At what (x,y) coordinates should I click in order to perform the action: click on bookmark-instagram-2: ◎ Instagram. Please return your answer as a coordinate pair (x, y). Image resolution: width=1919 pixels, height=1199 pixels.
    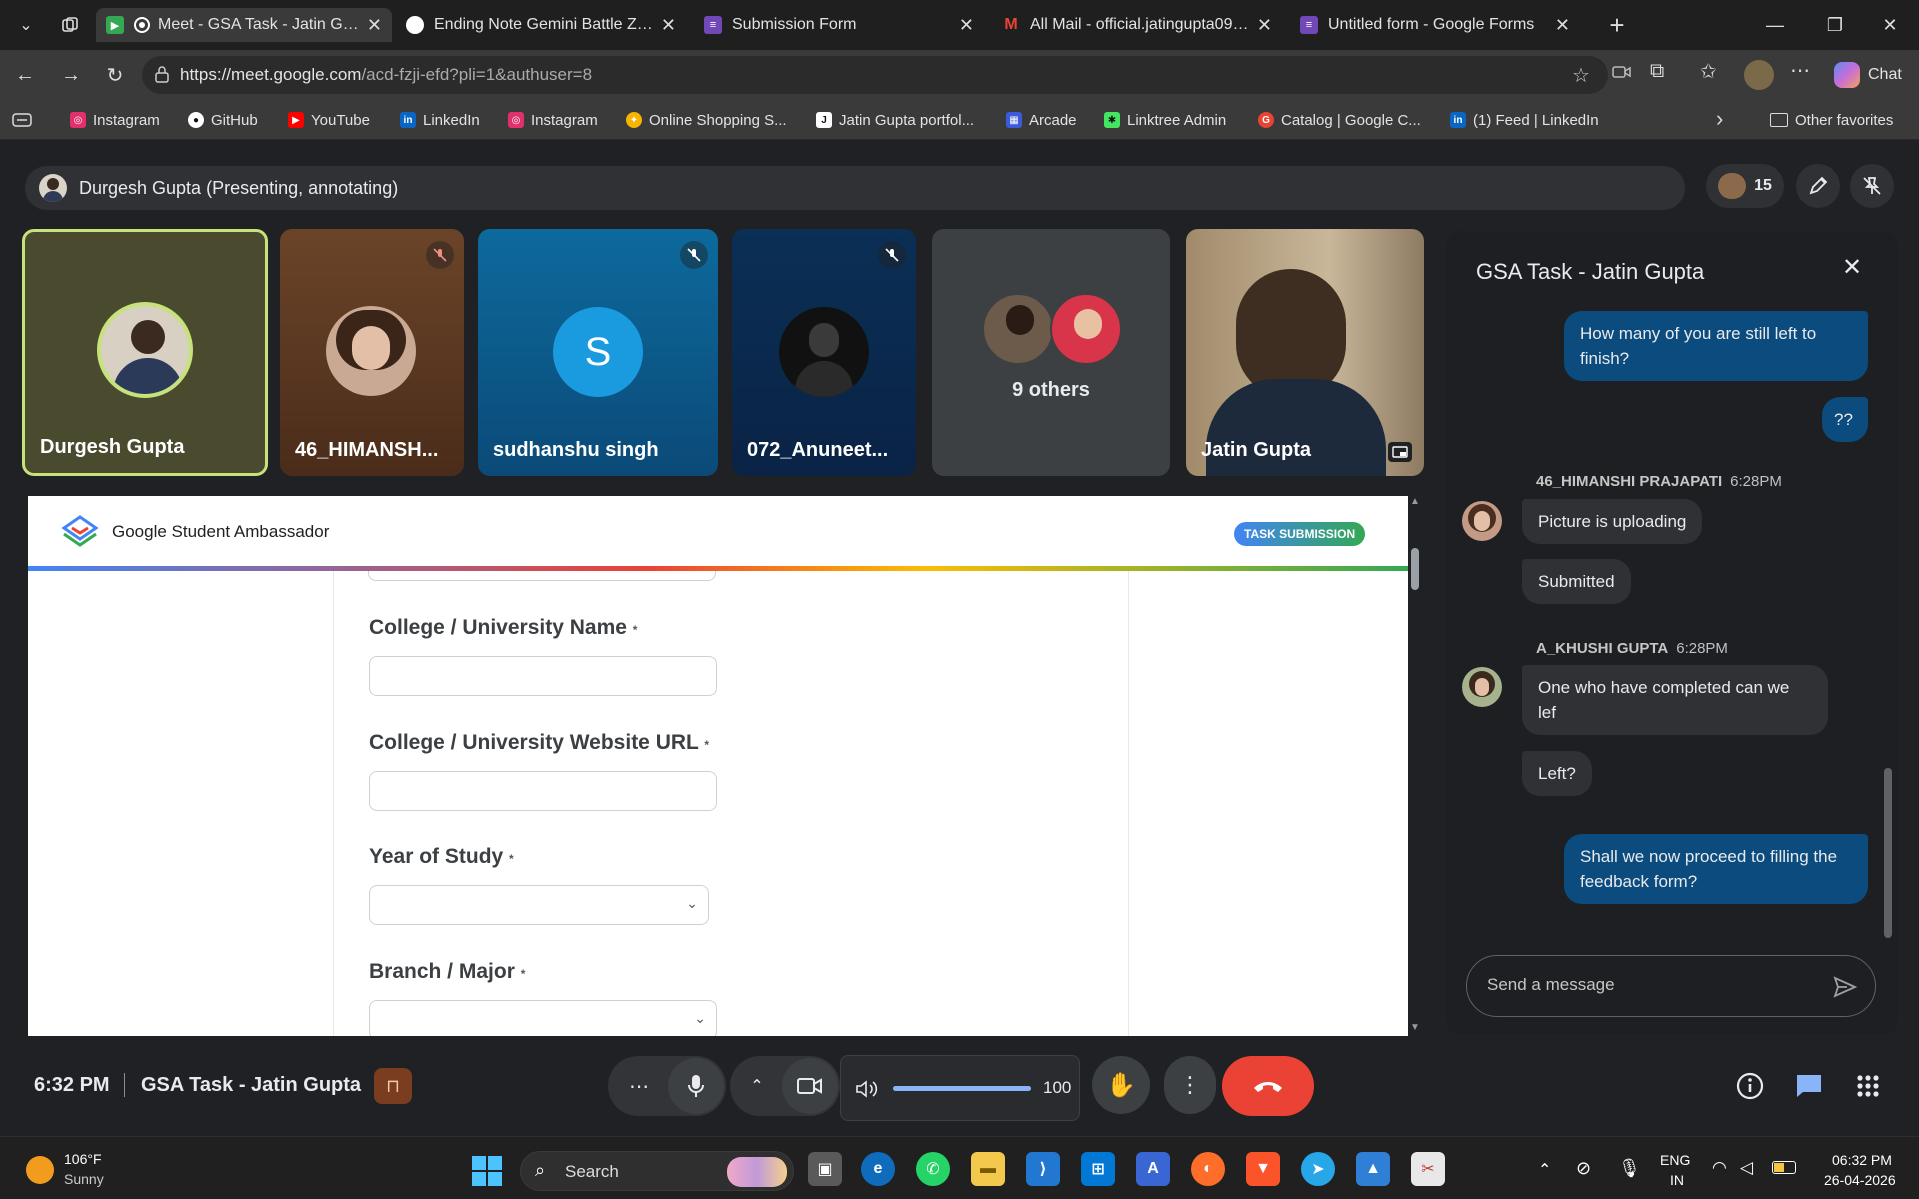
    Looking at the image, I should click on (553, 120).